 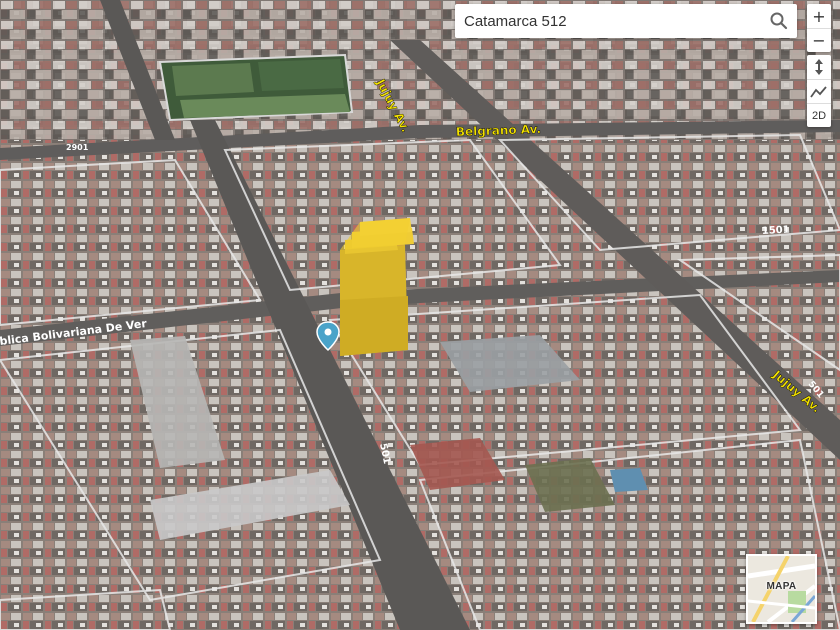 I want to click on minimap-toggle: MAPA, so click(x=781, y=589).